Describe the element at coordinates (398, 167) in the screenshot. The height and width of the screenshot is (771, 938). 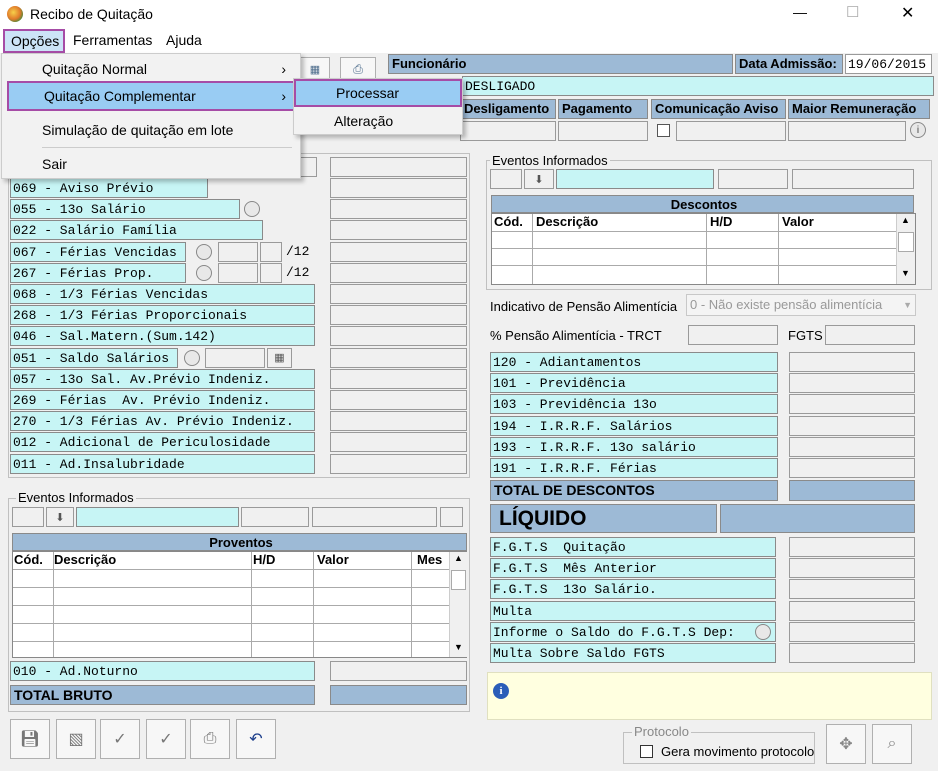
I see `left-top-value` at that location.